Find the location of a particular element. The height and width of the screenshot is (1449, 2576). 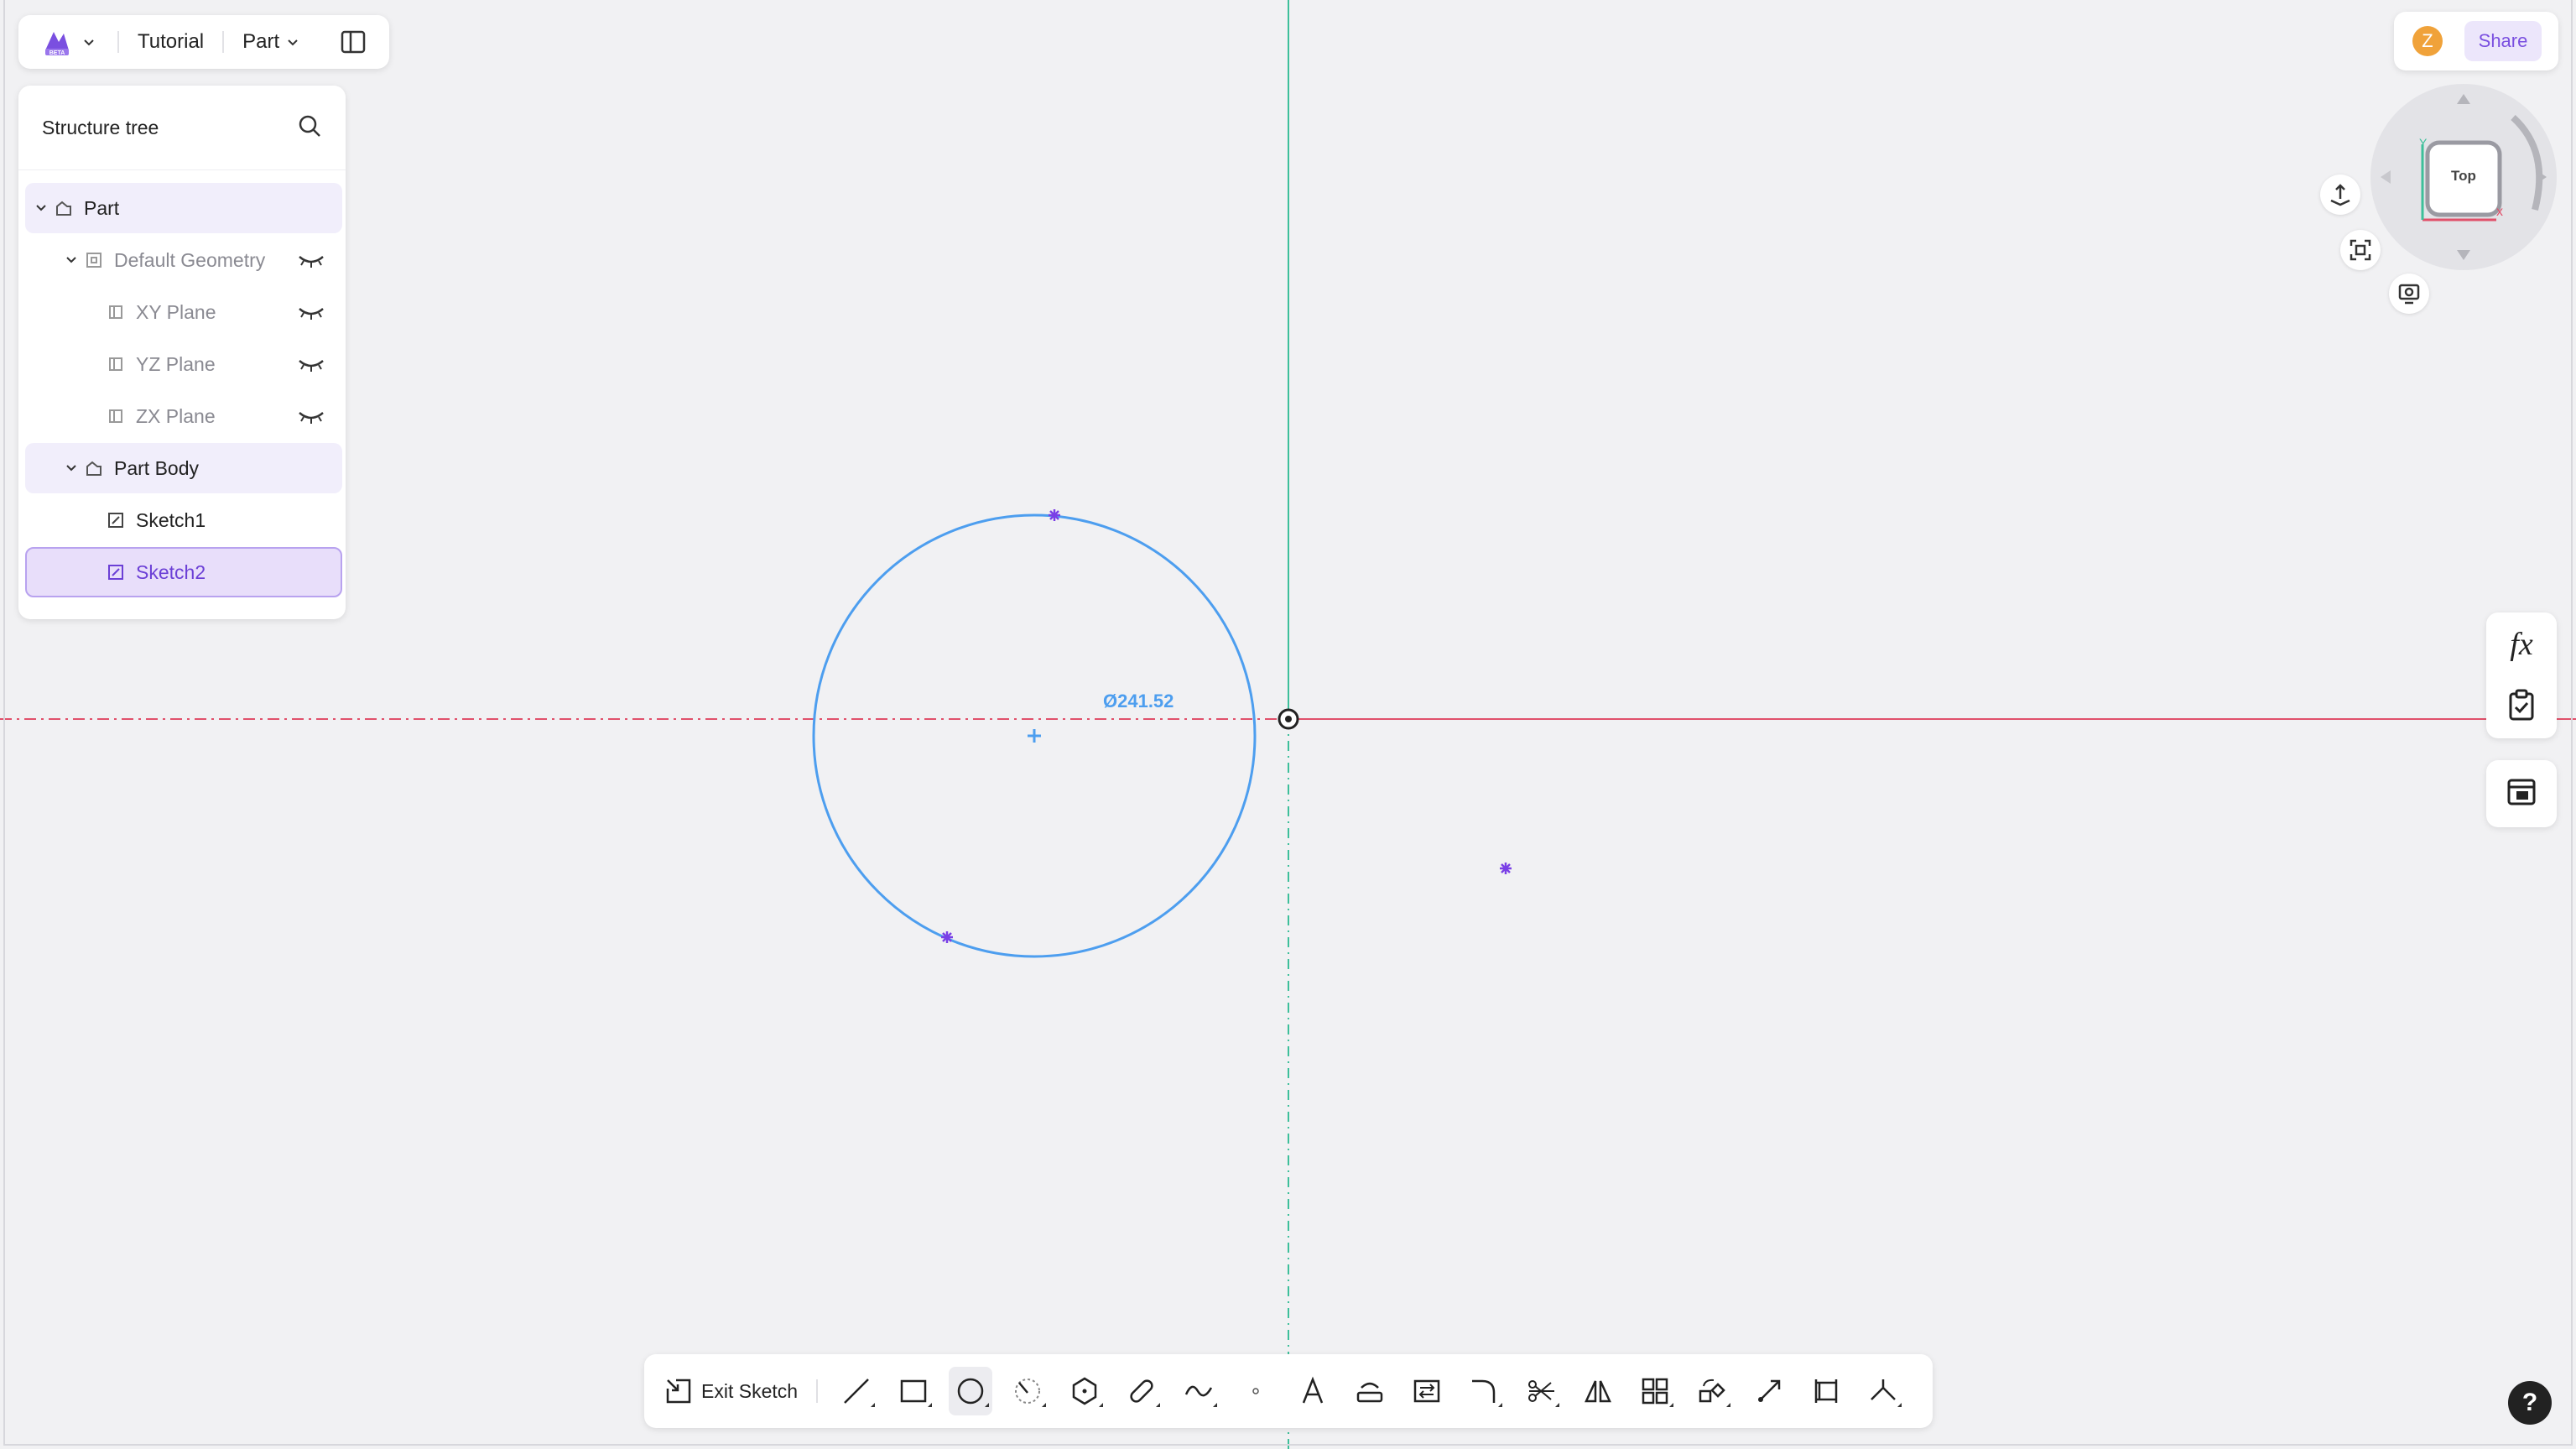

help-button: ? is located at coordinates (2530, 1403).